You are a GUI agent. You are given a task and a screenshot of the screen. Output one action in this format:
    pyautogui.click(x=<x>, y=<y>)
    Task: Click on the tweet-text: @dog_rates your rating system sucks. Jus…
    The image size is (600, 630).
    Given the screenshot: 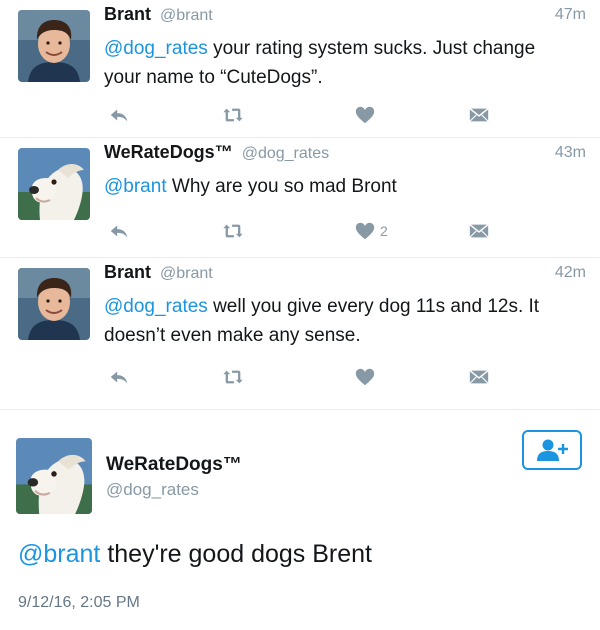 What is the action you would take?
    pyautogui.click(x=340, y=63)
    